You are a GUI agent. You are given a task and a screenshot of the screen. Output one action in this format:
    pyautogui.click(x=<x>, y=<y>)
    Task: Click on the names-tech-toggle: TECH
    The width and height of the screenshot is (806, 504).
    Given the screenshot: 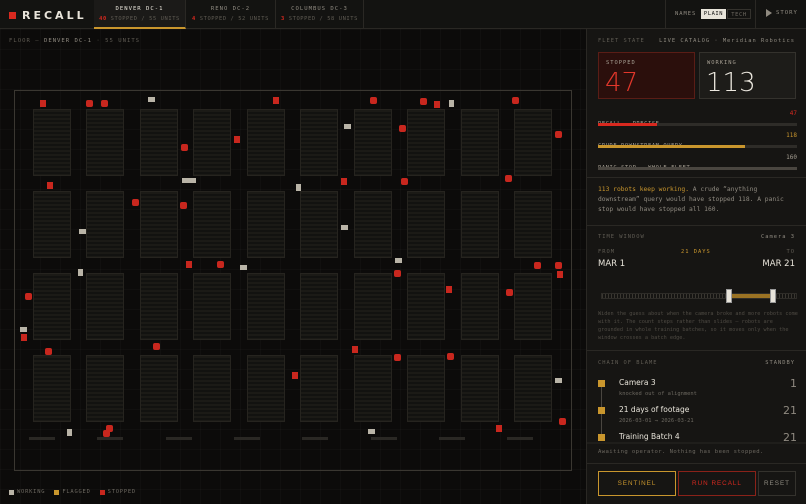 What is the action you would take?
    pyautogui.click(x=739, y=14)
    